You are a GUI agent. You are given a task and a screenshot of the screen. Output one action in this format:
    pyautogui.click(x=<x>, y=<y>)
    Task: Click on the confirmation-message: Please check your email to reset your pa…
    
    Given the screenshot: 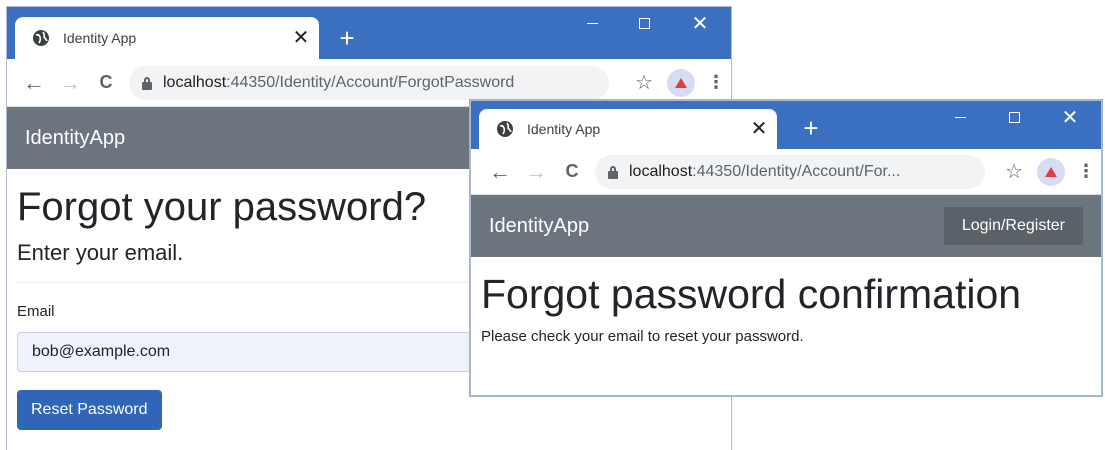 What is the action you would take?
    pyautogui.click(x=642, y=336)
    